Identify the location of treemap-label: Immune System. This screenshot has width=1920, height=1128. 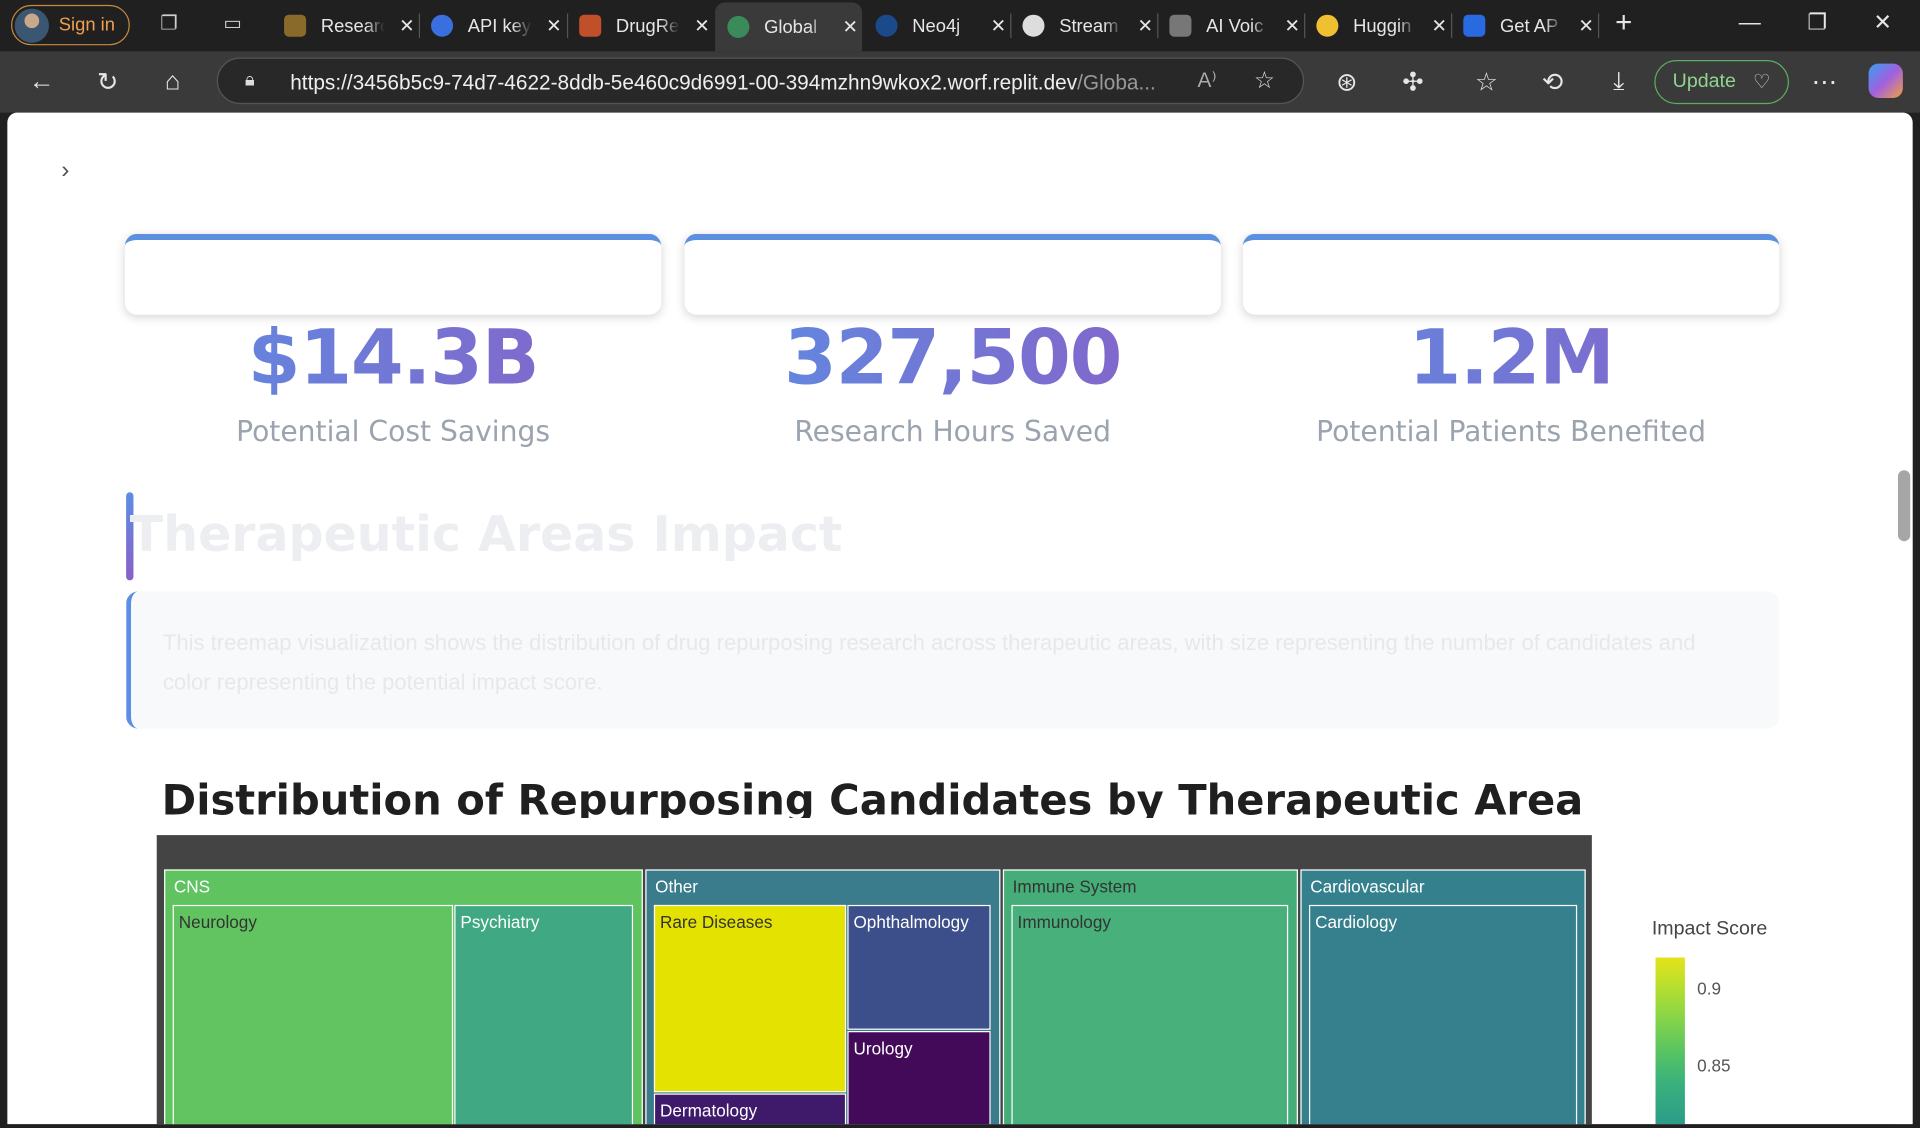
(1074, 886).